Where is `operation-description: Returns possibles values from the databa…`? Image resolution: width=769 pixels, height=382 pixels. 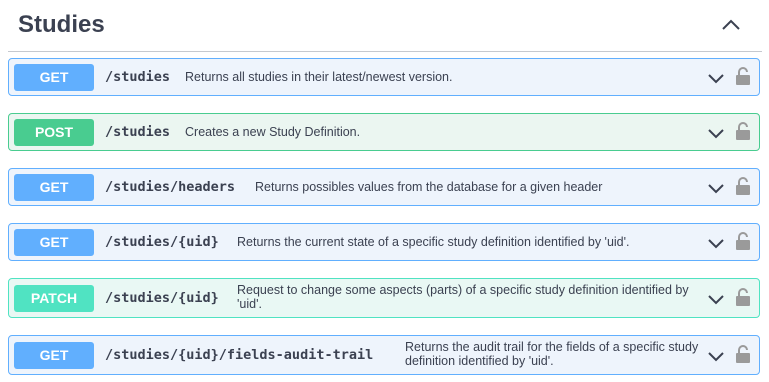 operation-description: Returns possibles values from the databa… is located at coordinates (429, 187).